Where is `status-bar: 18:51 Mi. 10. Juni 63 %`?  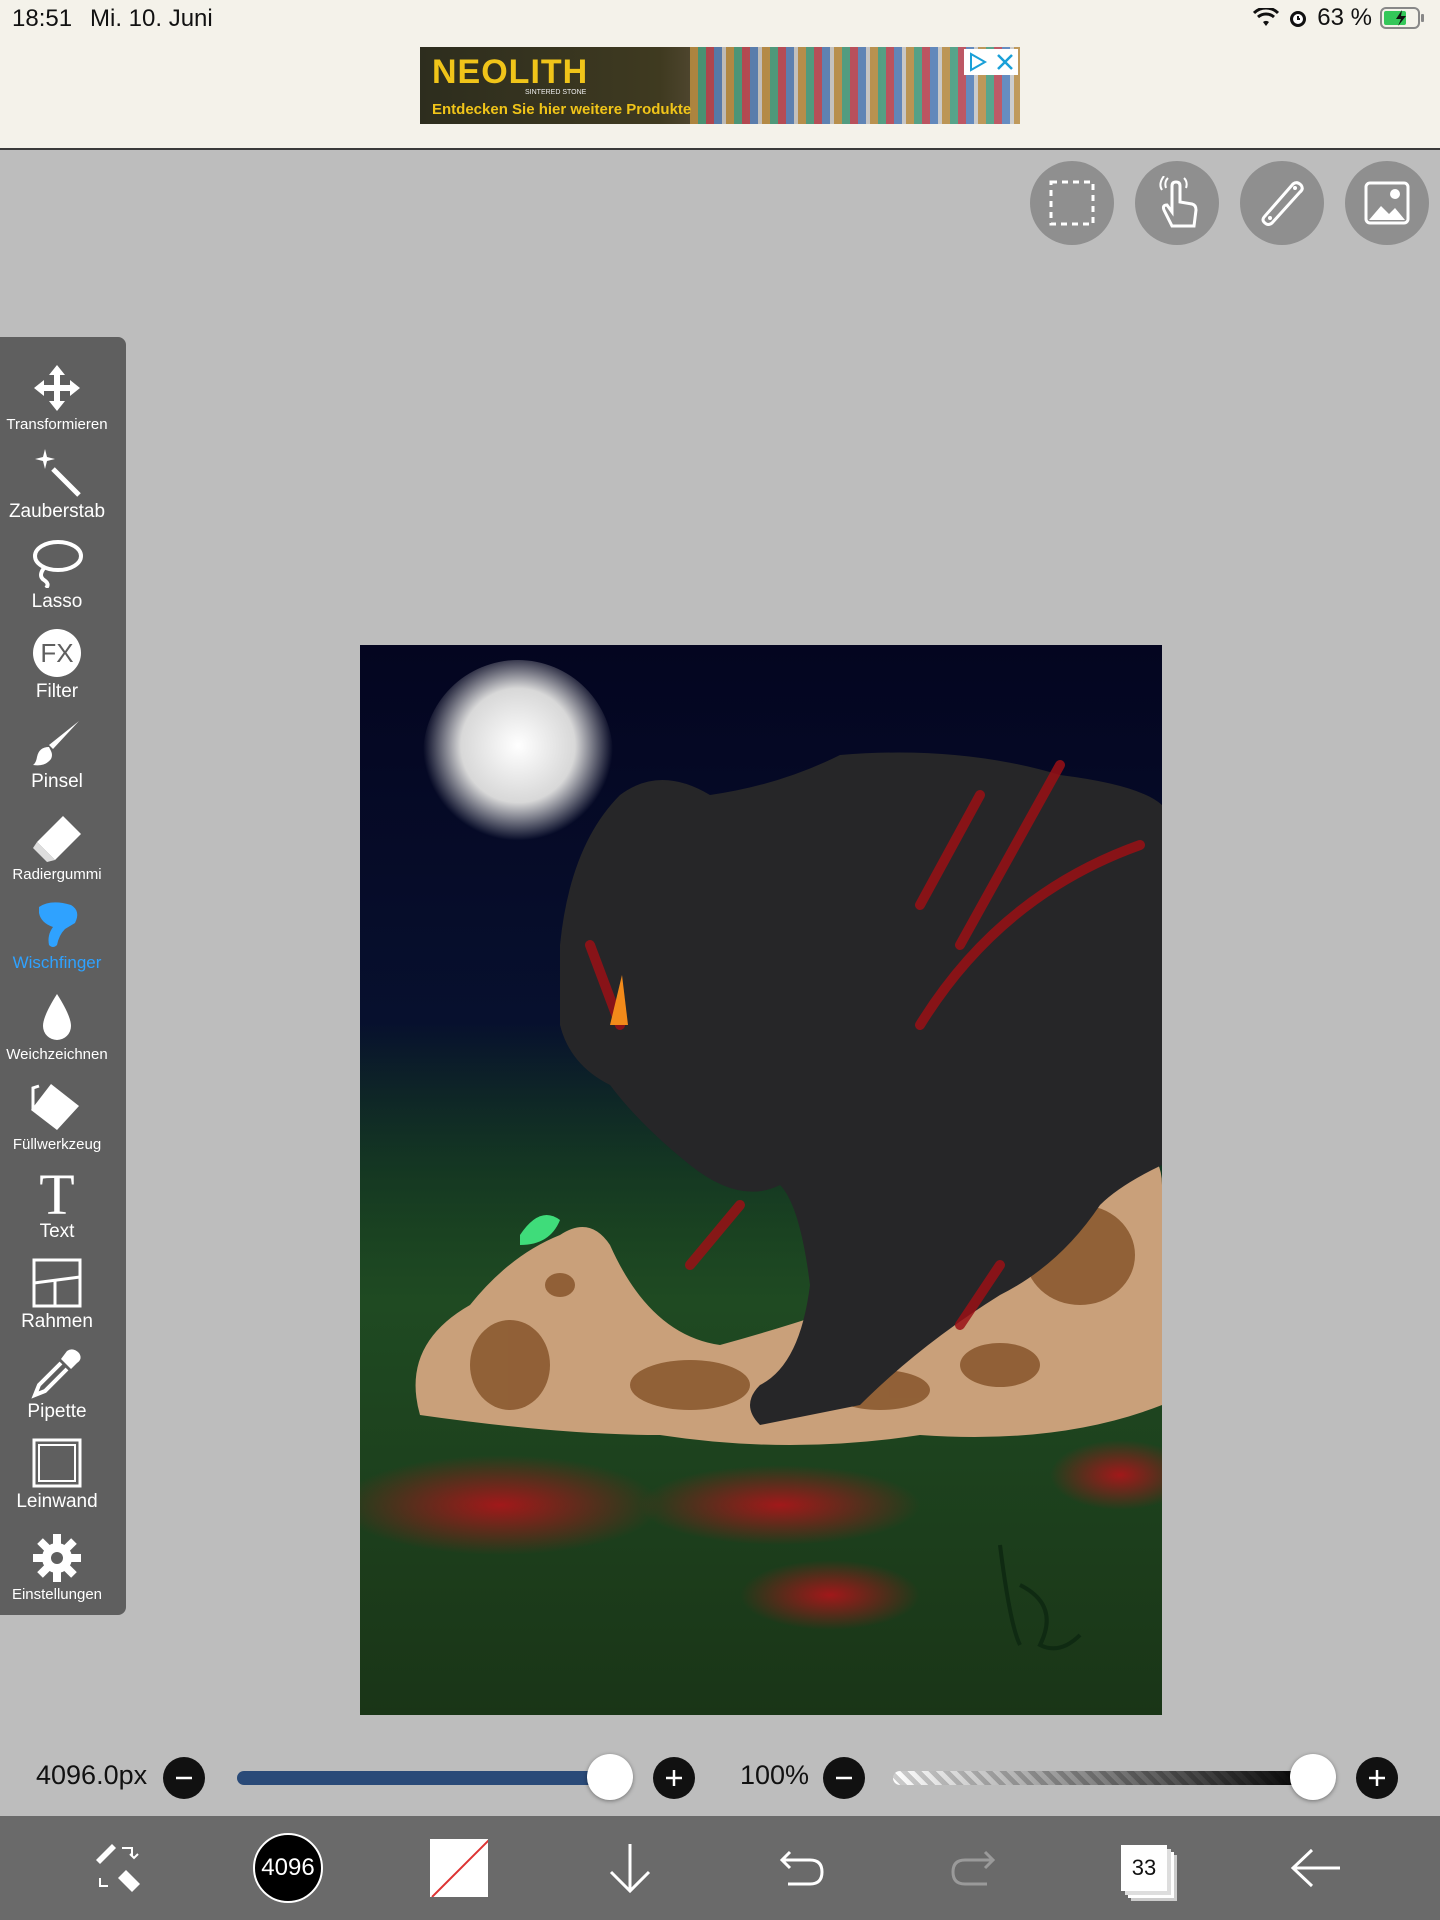
status-bar: 18:51 Mi. 10. Juni 63 % is located at coordinates (720, 18).